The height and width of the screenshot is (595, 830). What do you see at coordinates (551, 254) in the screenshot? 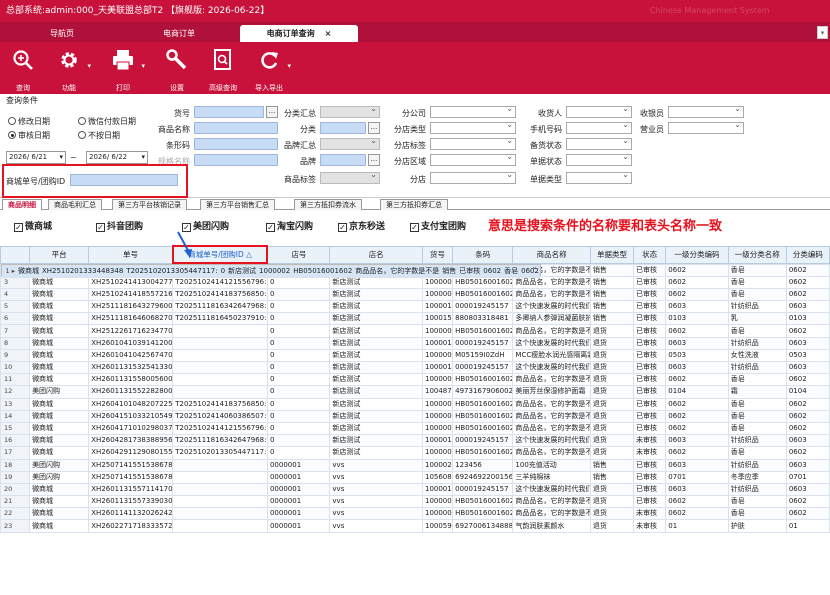
I see `column-header: 商品名称` at bounding box center [551, 254].